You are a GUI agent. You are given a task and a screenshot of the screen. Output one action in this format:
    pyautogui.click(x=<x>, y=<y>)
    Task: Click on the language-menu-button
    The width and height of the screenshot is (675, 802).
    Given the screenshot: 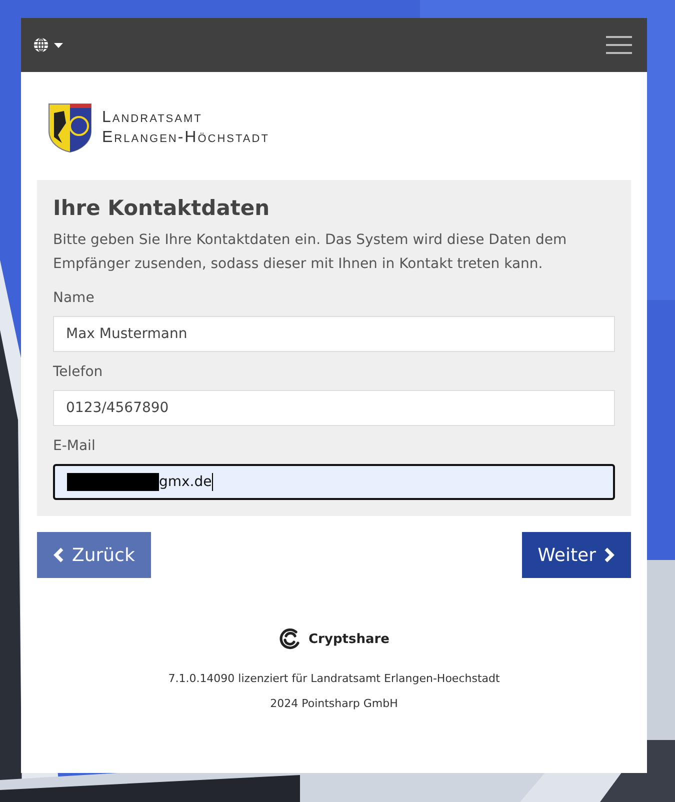 What is the action you would take?
    pyautogui.click(x=48, y=45)
    